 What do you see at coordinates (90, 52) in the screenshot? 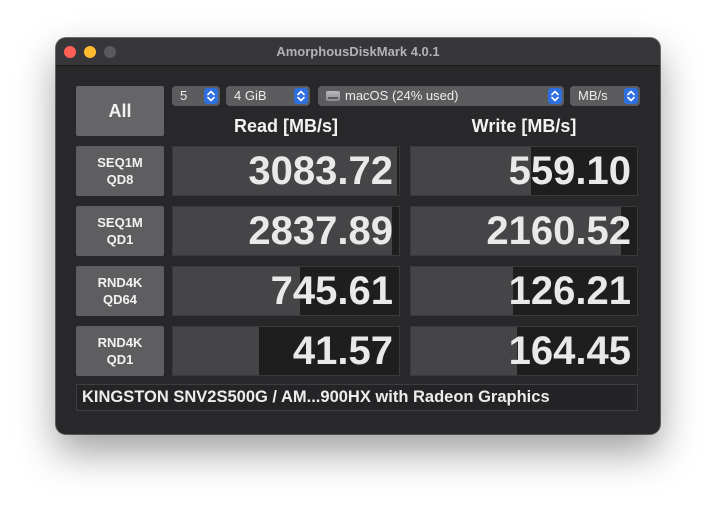
I see `minimize-button-icon` at bounding box center [90, 52].